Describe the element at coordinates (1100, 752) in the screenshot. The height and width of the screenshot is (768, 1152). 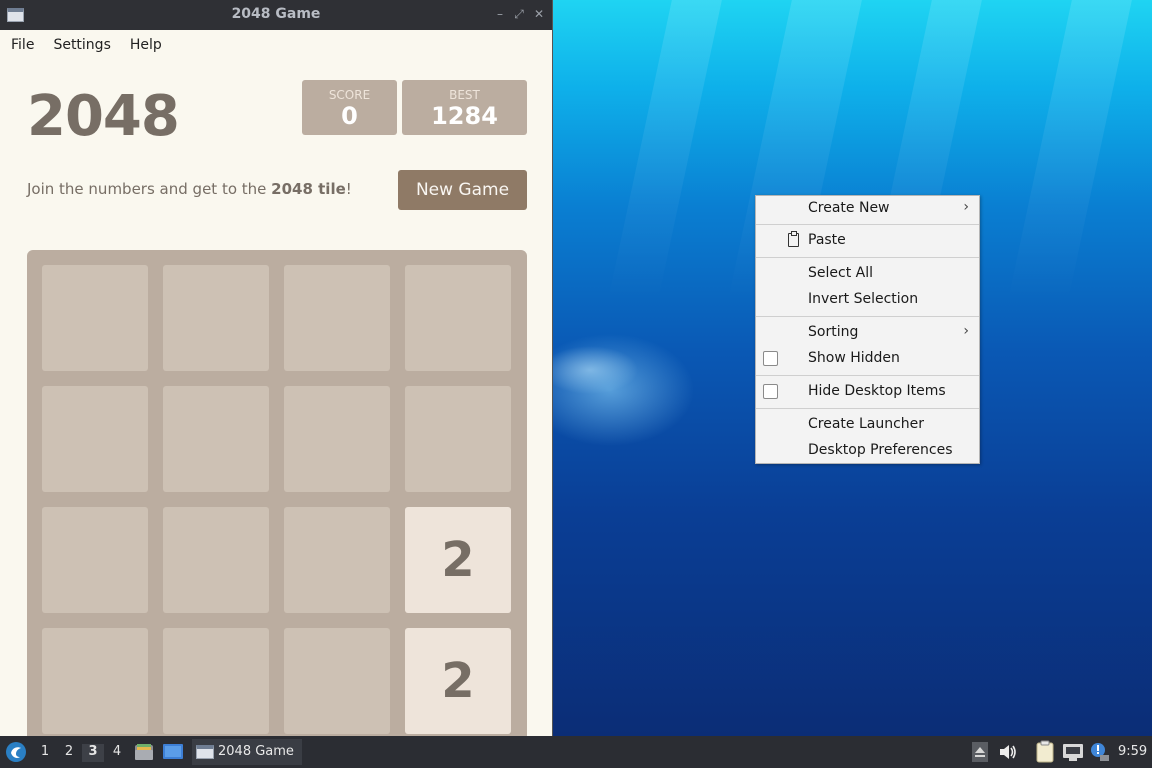
I see `notification-icon` at that location.